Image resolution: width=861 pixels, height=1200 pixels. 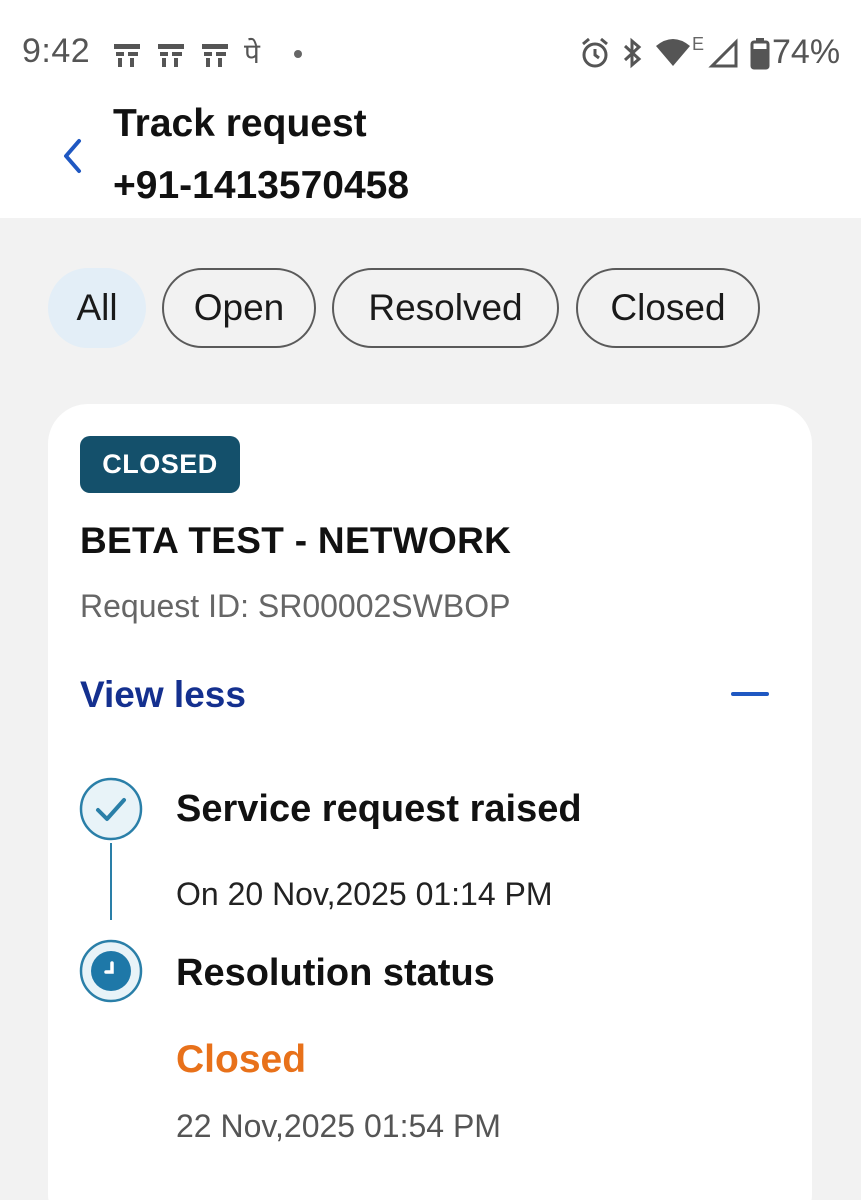 I want to click on request-title: BETA TEST - NETWORK, so click(x=296, y=540).